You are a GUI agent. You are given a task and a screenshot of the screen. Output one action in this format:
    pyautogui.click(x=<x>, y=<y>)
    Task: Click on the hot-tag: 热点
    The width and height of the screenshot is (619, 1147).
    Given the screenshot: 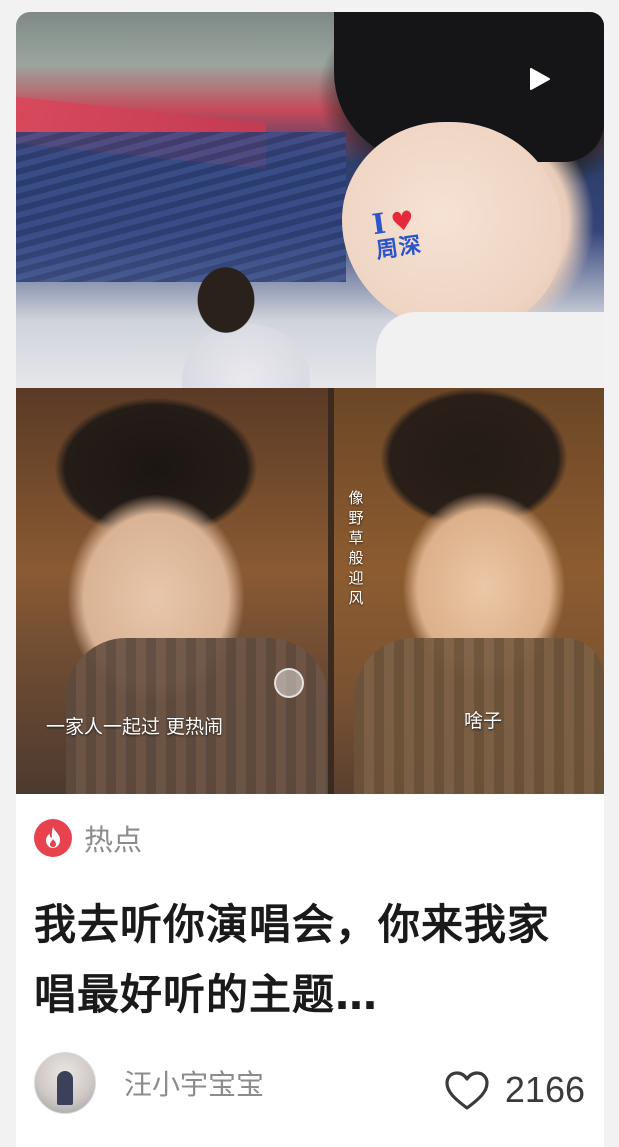 What is the action you would take?
    pyautogui.click(x=88, y=838)
    